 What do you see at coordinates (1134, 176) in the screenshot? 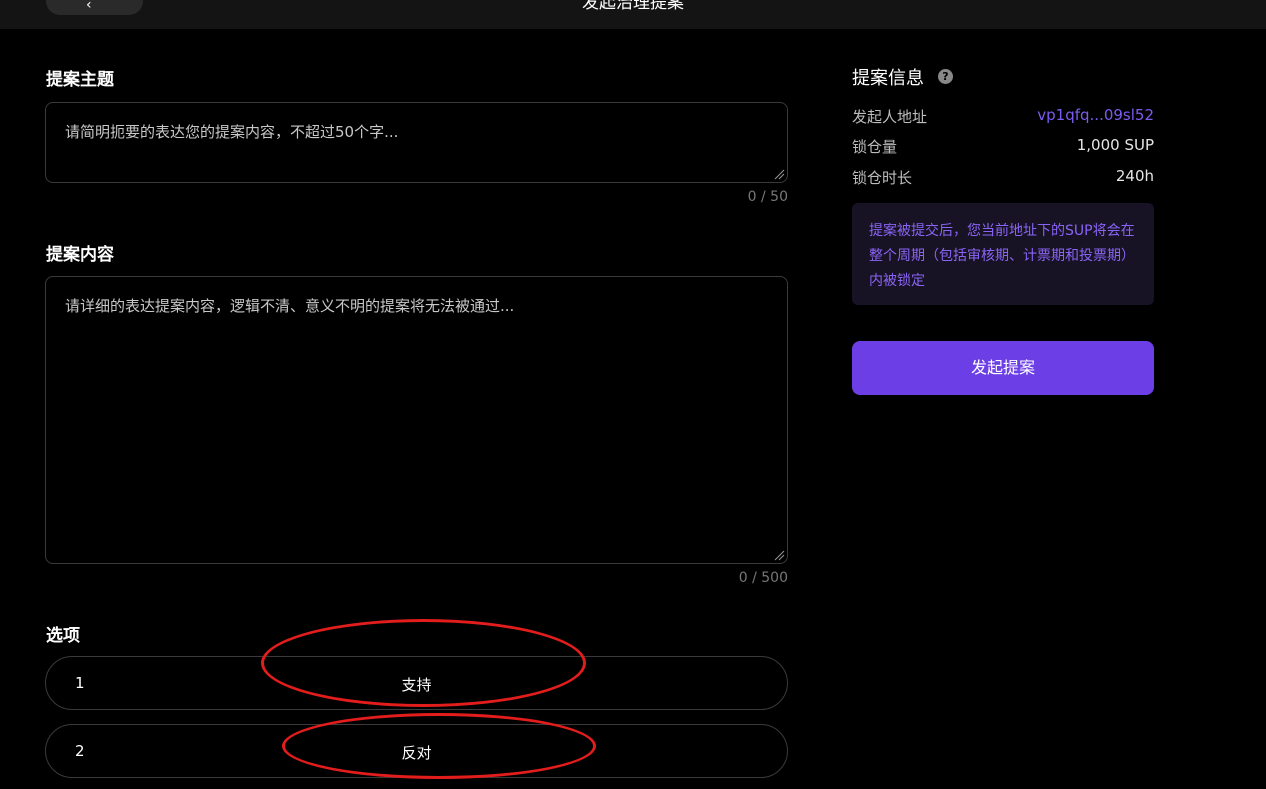
I see `info-value: 240h` at bounding box center [1134, 176].